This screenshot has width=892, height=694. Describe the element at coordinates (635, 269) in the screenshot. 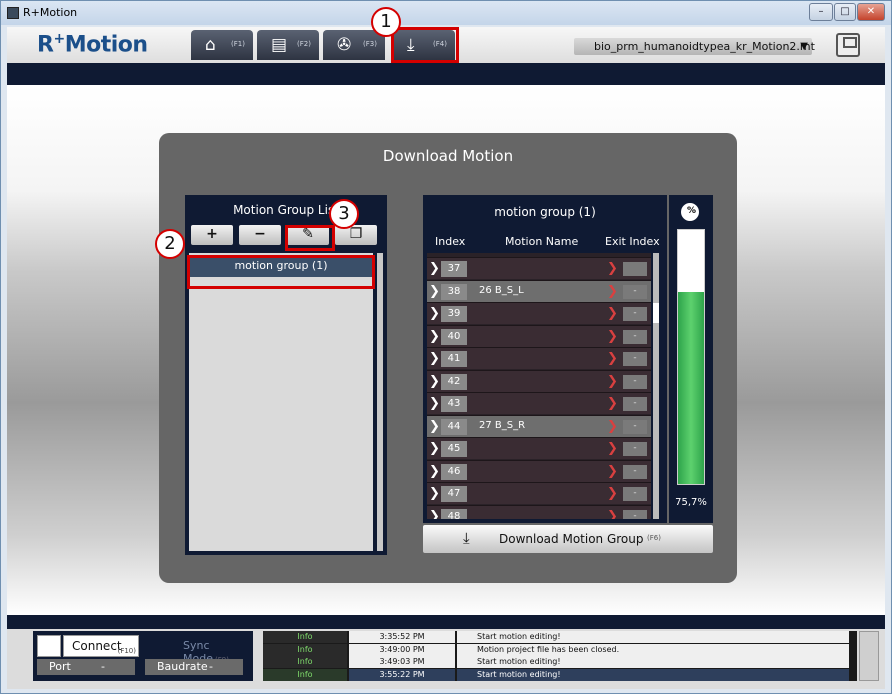

I see `row-exit-index` at that location.